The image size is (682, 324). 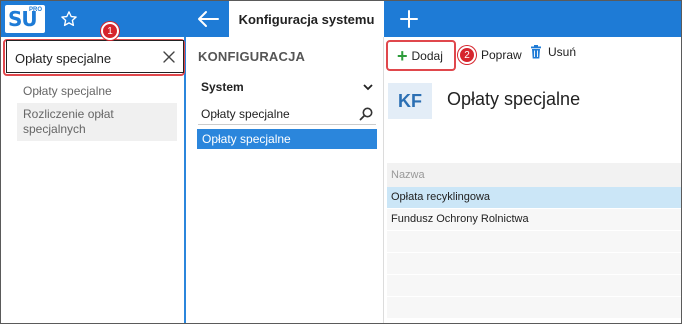 I want to click on callout-badge-1: 1, so click(x=110, y=31).